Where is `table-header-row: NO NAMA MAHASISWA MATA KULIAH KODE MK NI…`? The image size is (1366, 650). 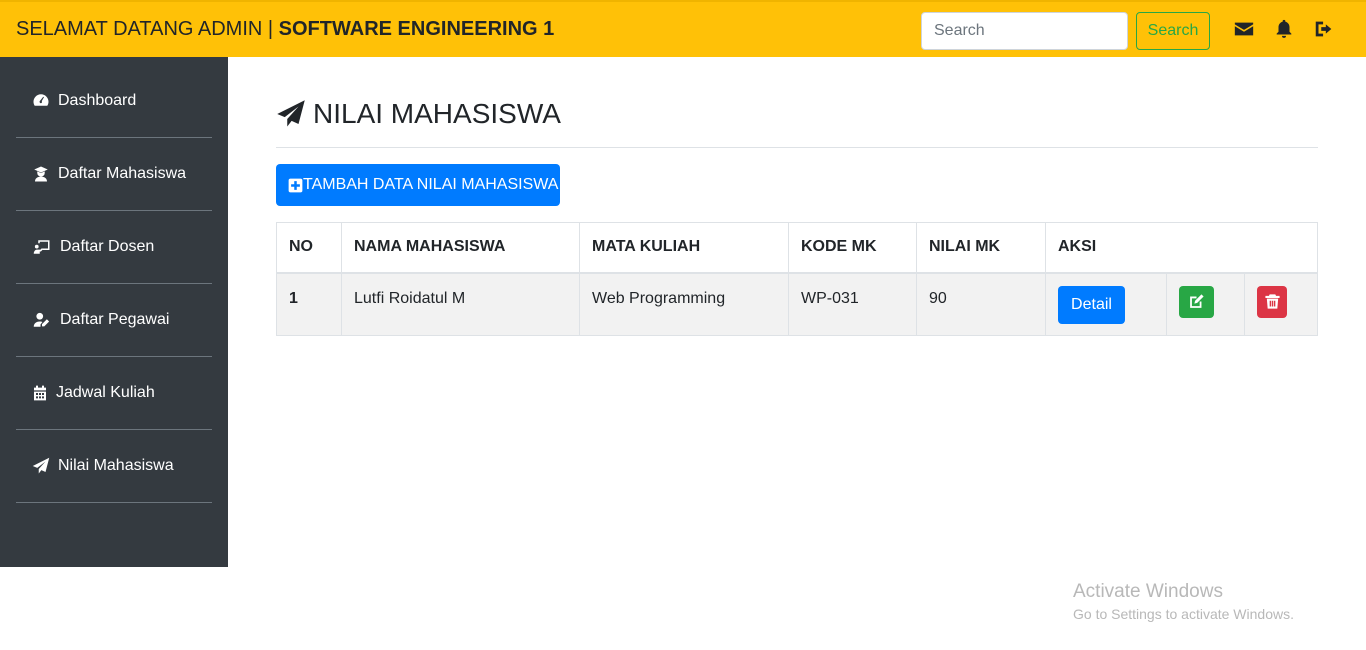 table-header-row: NO NAMA MAHASISWA MATA KULIAH KODE MK NI… is located at coordinates (797, 248).